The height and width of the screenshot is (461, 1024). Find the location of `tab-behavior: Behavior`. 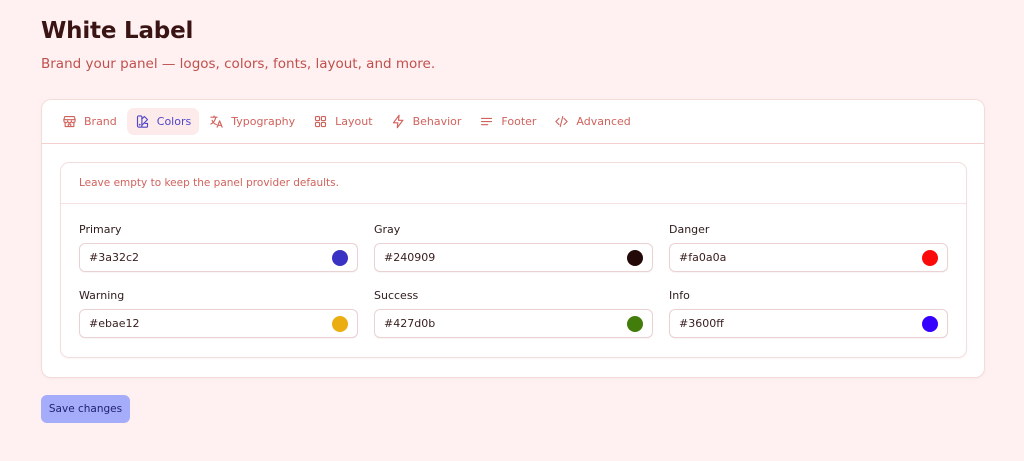

tab-behavior: Behavior is located at coordinates (426, 121).